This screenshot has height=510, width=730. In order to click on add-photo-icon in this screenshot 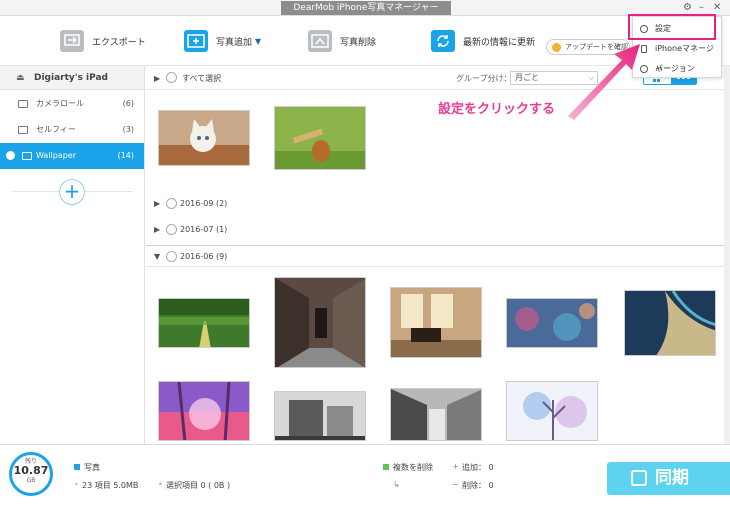, I will do `click(196, 41)`.